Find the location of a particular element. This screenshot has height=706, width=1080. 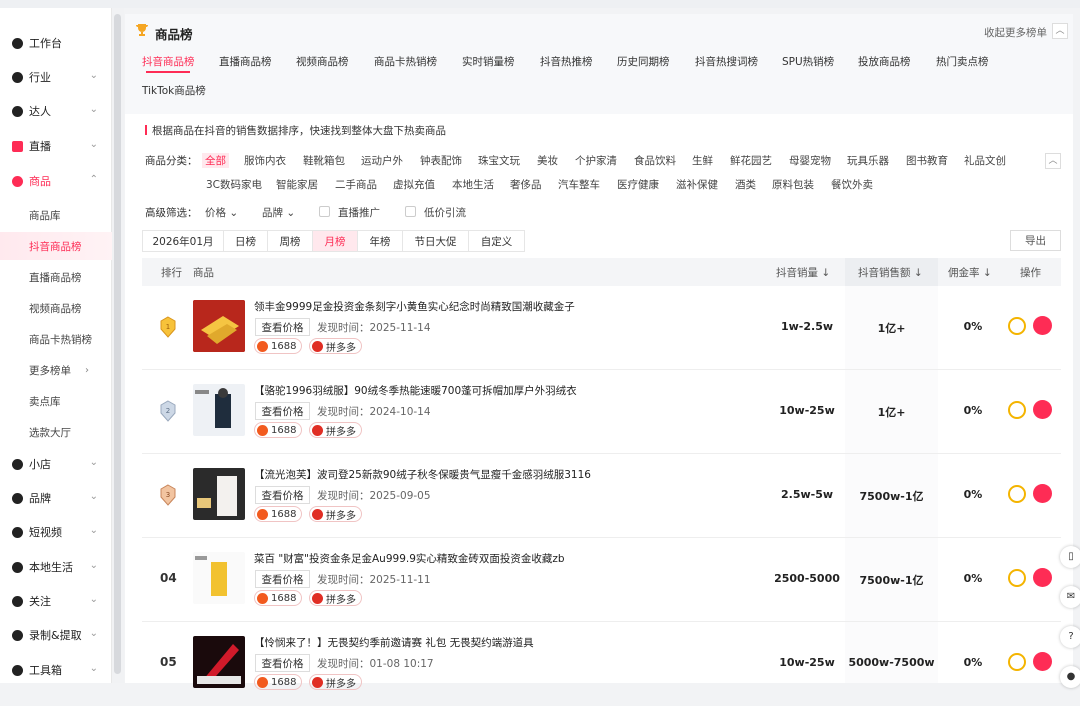

sidebar-sub-product-library: 商品库 is located at coordinates (56, 215).